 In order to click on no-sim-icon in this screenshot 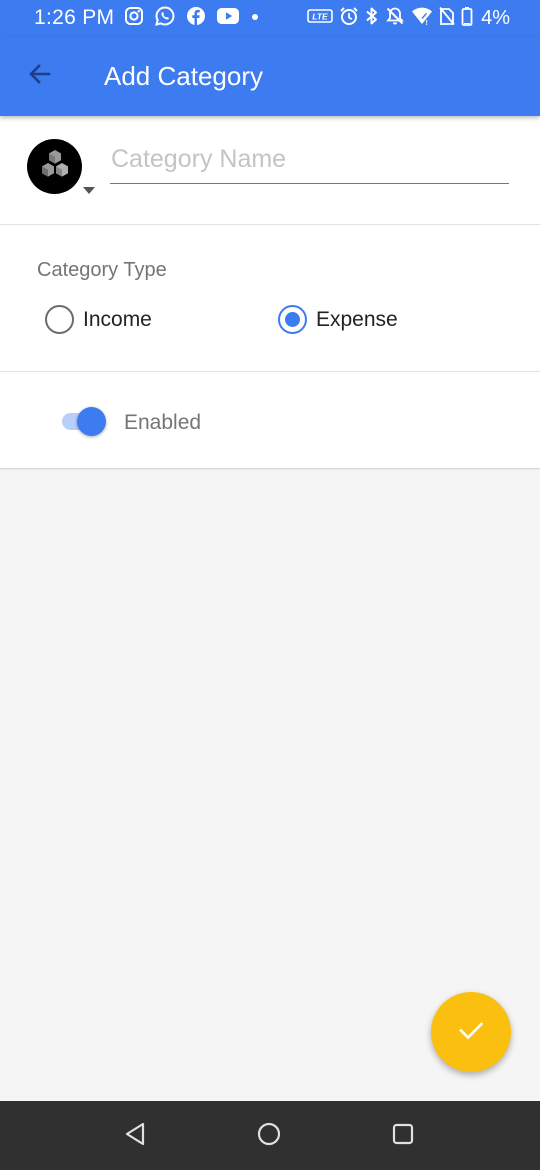, I will do `click(447, 18)`.